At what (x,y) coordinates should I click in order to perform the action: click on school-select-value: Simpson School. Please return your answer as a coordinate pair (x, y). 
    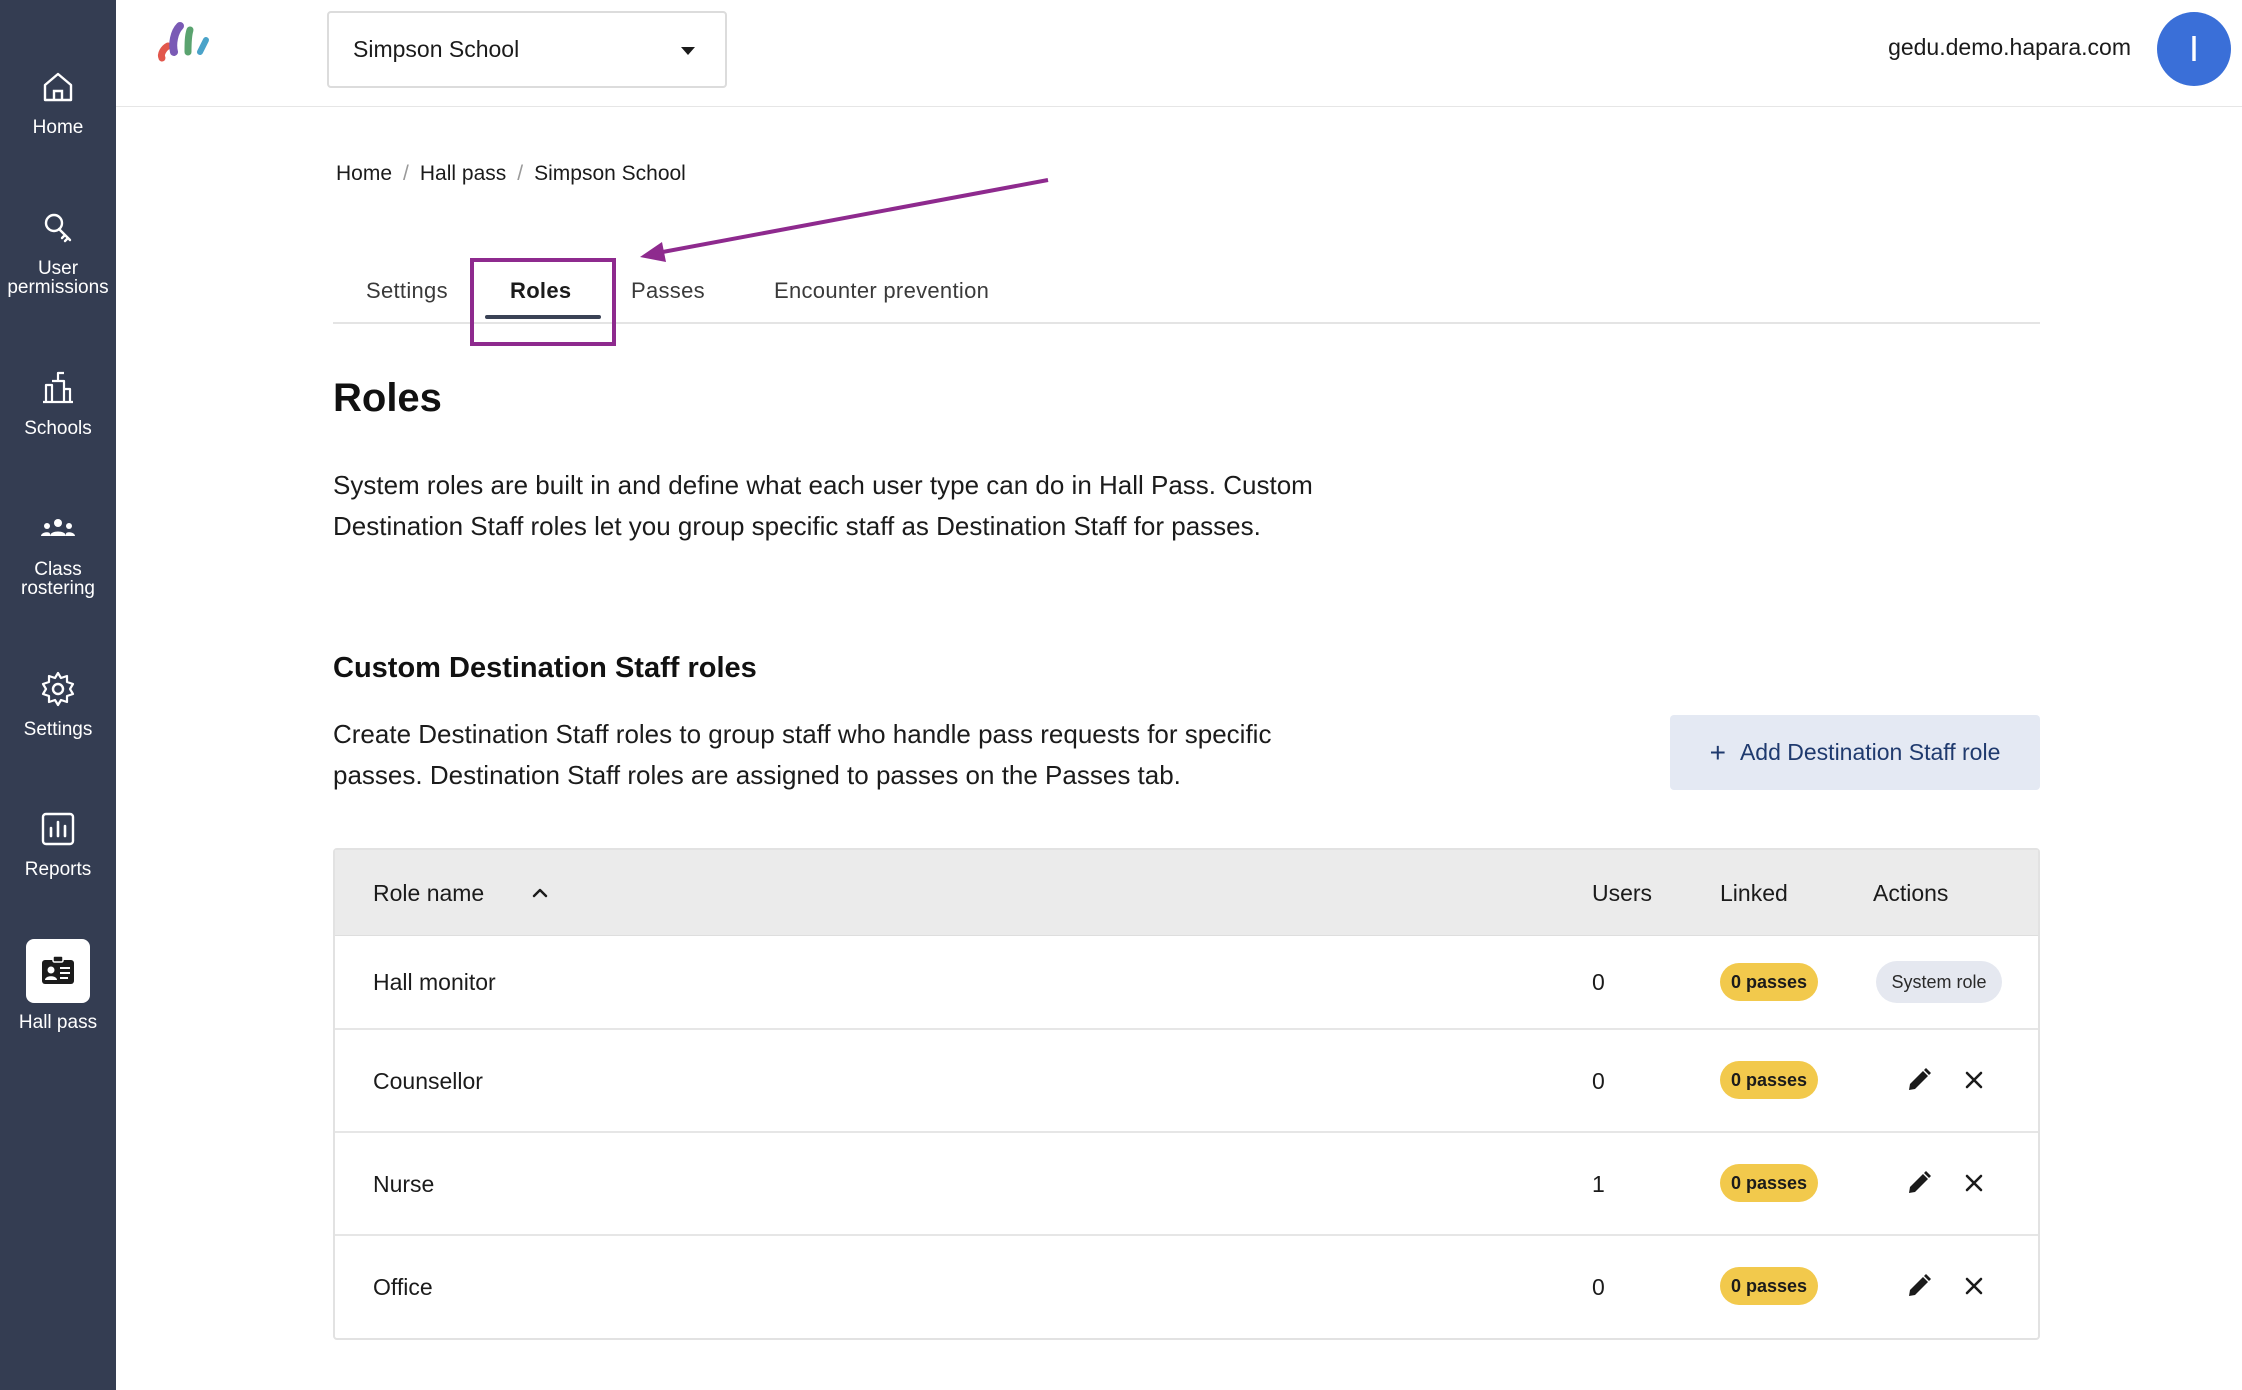
    Looking at the image, I should click on (436, 49).